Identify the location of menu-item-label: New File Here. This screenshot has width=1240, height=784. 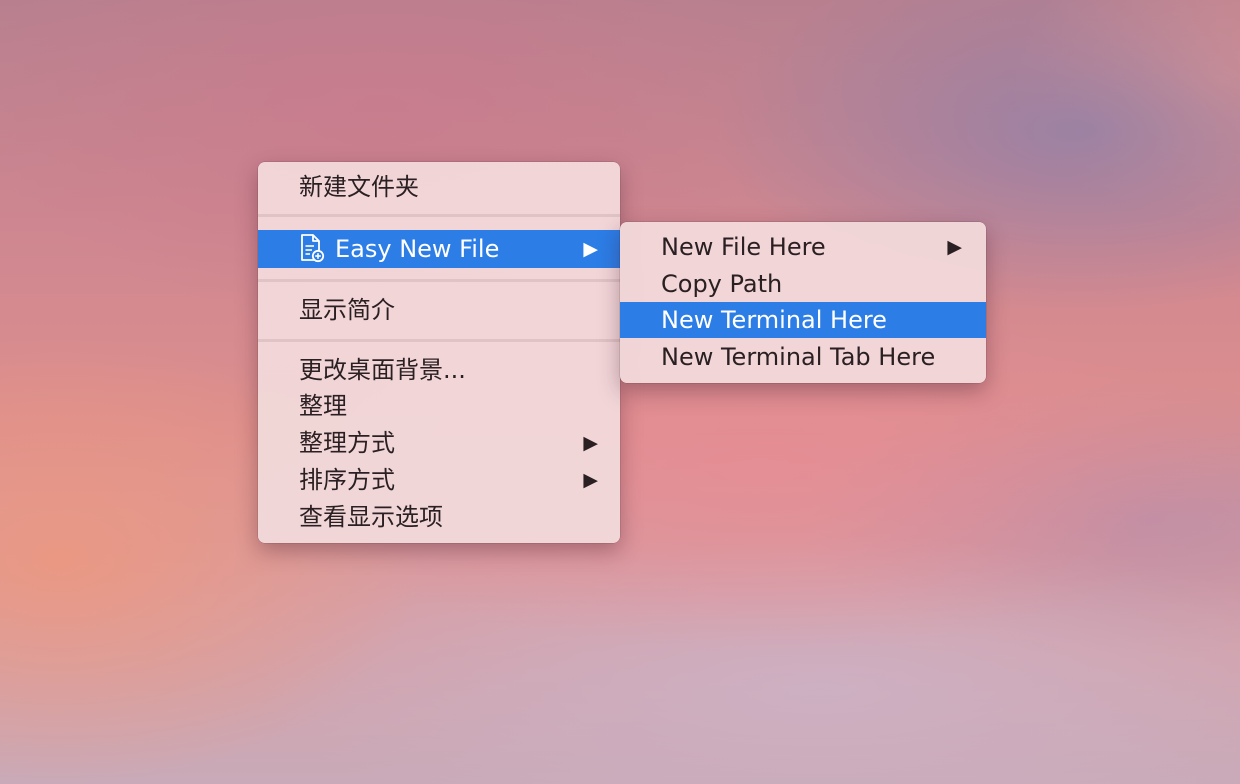
(743, 247).